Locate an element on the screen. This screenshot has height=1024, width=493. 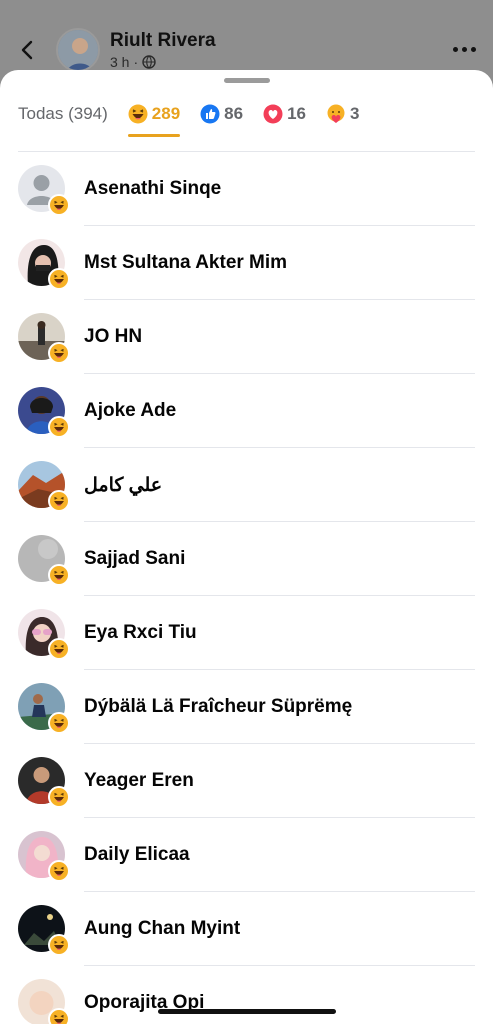
tab-like-count: 86 is located at coordinates (234, 113).